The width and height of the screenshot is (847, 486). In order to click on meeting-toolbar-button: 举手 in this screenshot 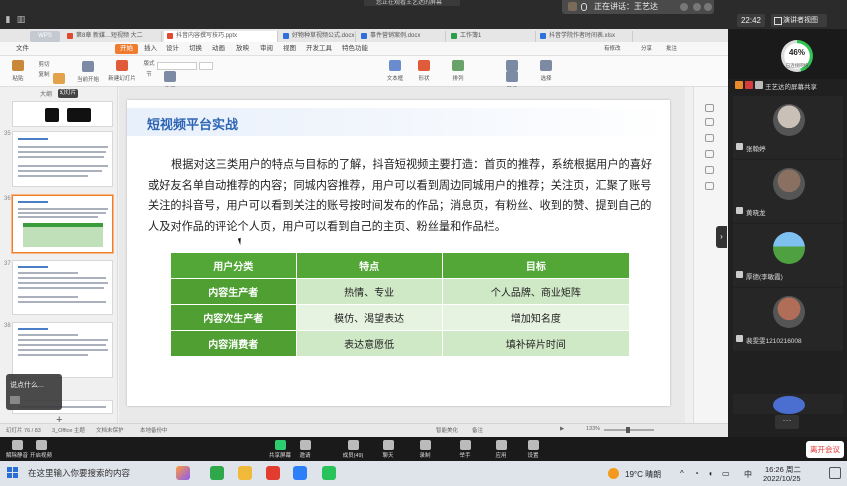, I will do `click(465, 449)`.